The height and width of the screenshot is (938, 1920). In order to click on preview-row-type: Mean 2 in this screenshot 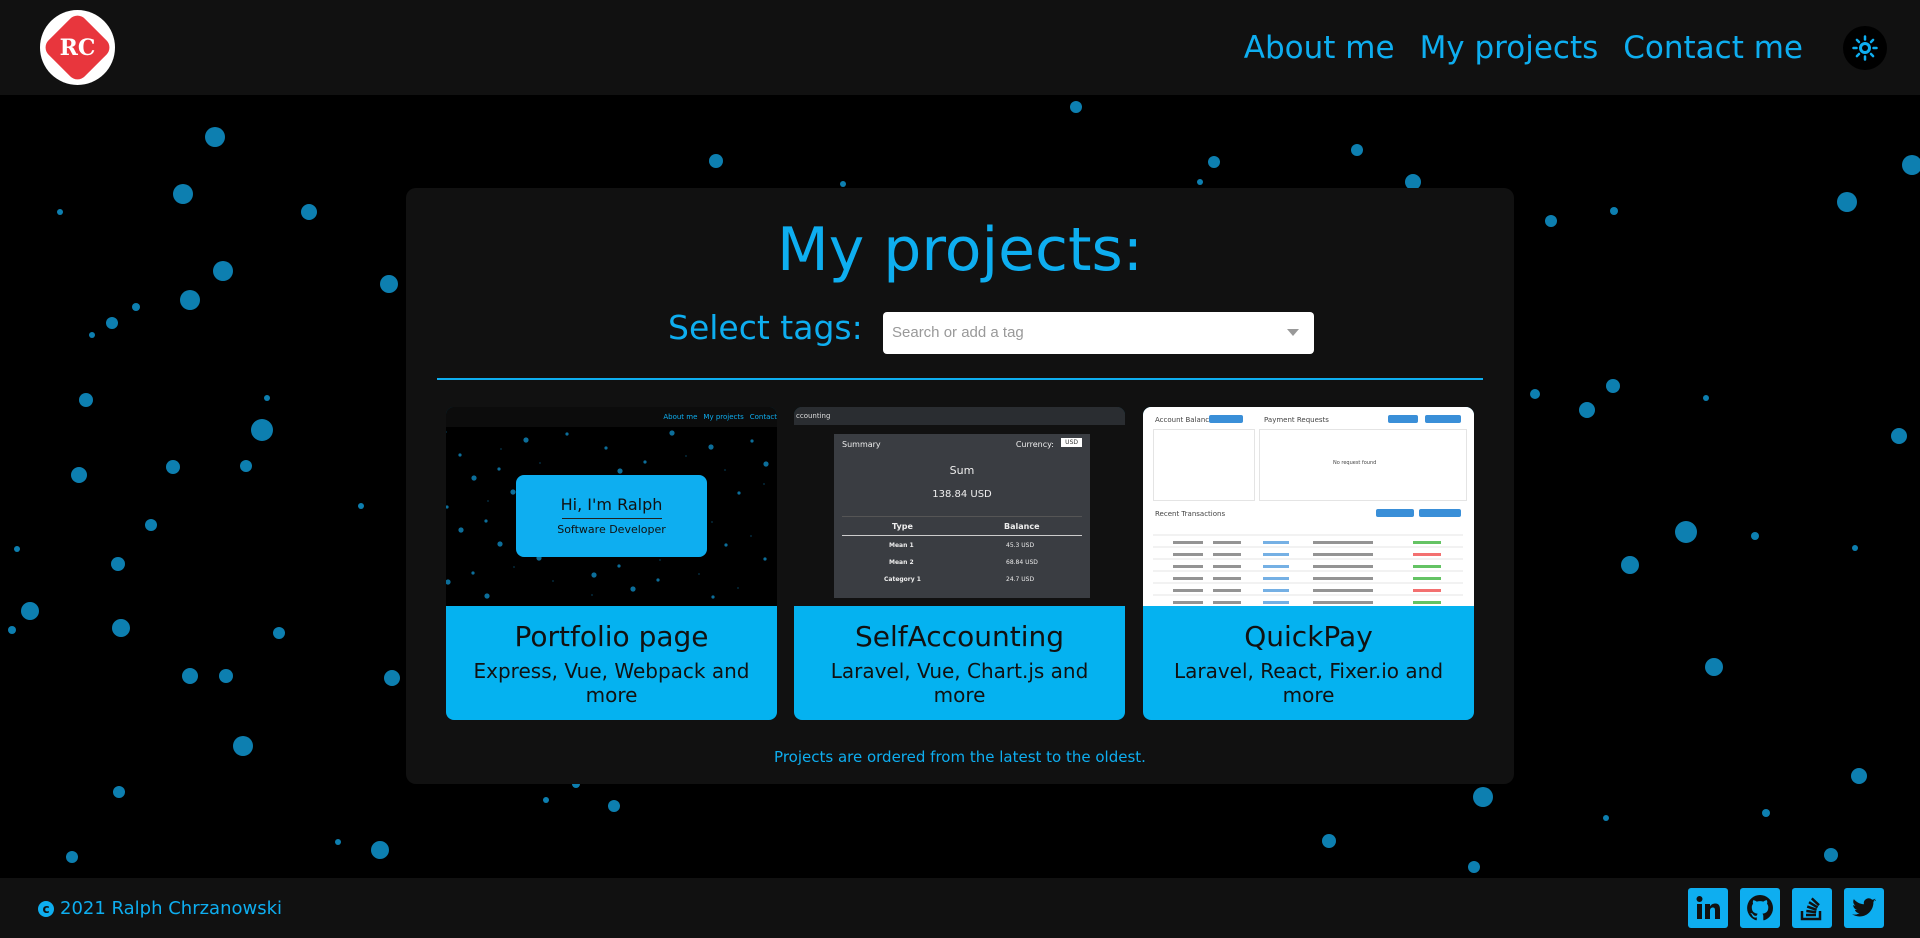, I will do `click(901, 562)`.